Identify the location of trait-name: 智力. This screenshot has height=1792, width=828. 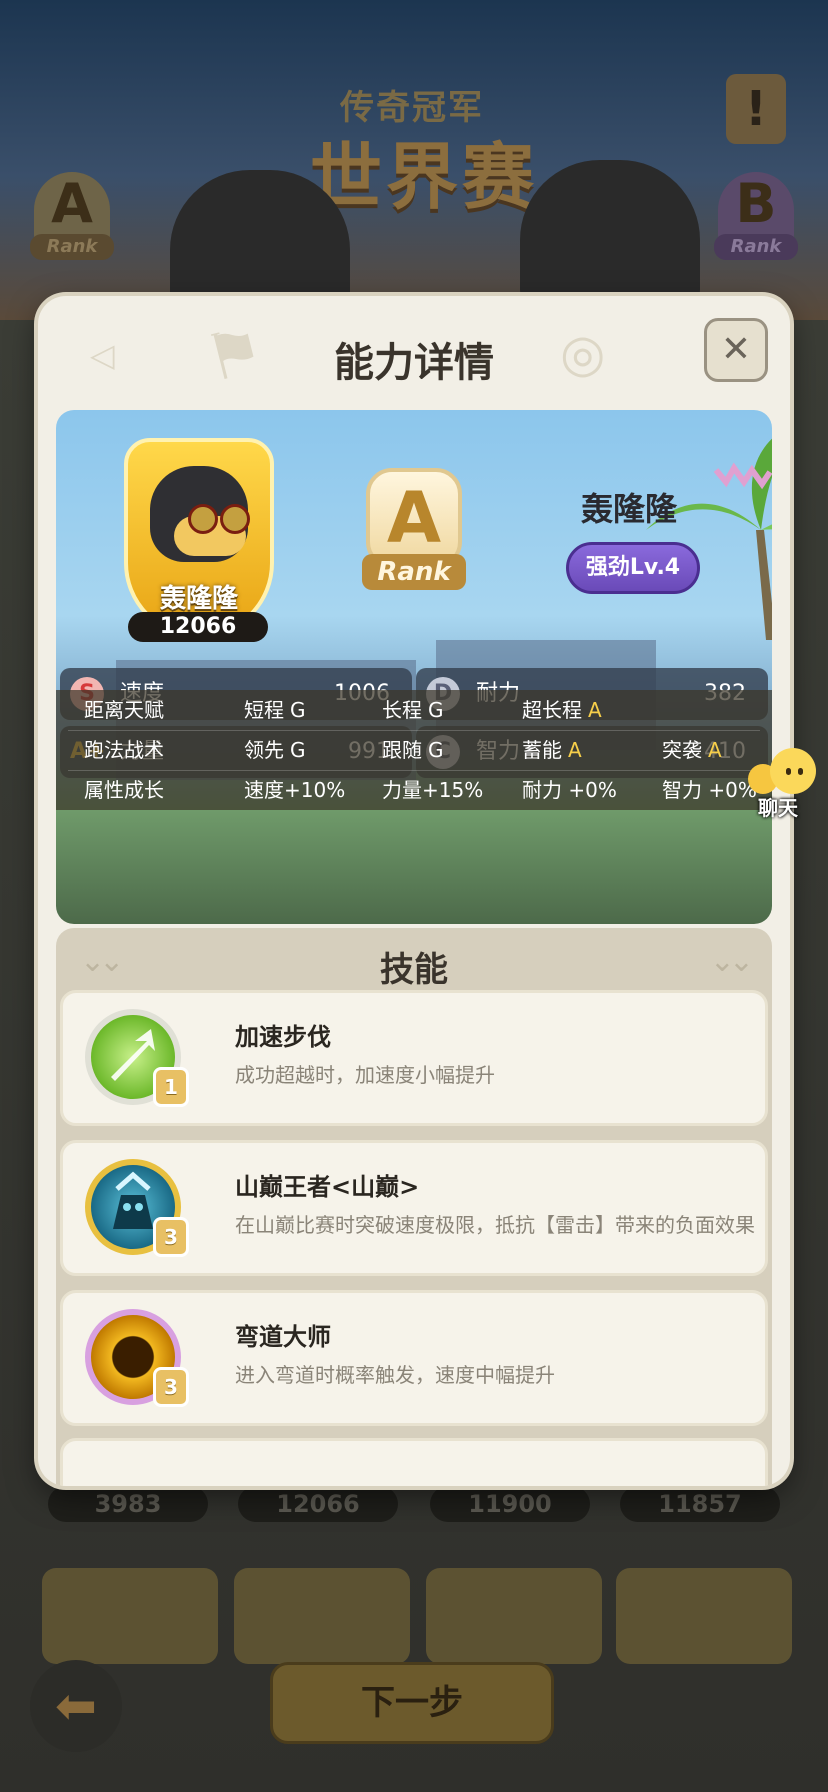
(682, 790).